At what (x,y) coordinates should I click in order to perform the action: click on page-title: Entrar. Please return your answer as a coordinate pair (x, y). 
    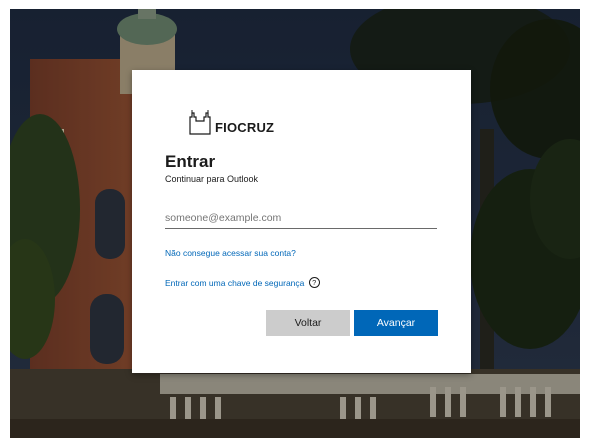
    Looking at the image, I should click on (190, 161).